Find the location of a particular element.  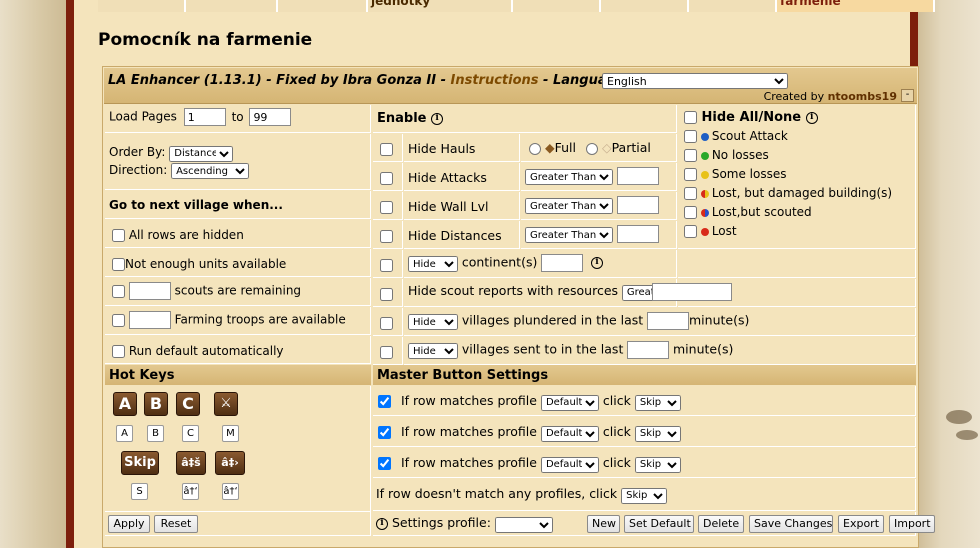

tab-units: jednotky is located at coordinates (440, 6).